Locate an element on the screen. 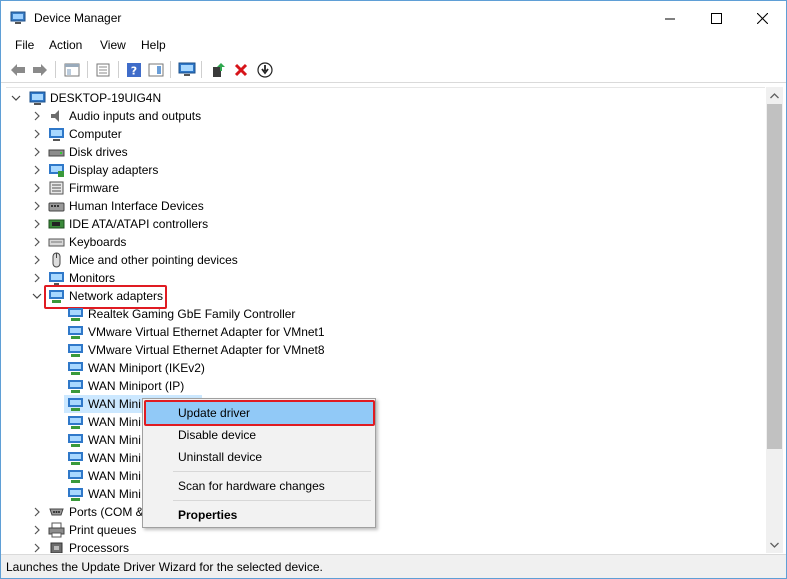 This screenshot has height=579, width=787. category-label: Disk drives is located at coordinates (98, 152).